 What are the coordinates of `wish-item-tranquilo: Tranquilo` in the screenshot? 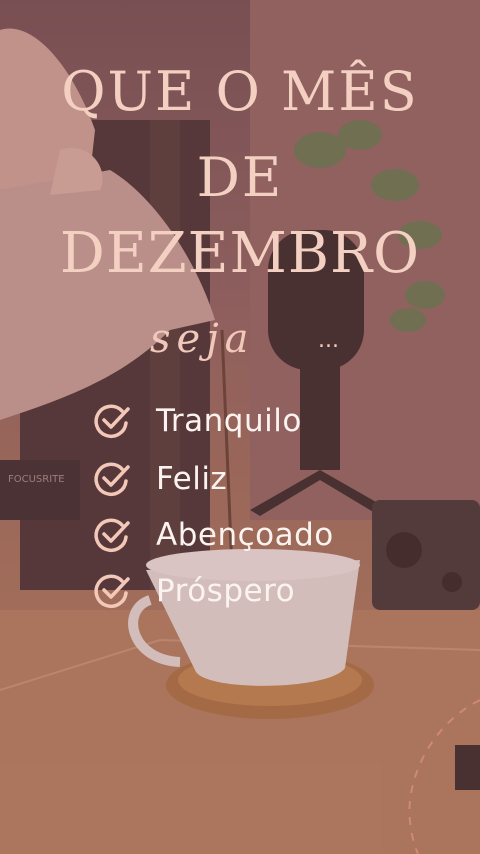 It's located at (197, 421).